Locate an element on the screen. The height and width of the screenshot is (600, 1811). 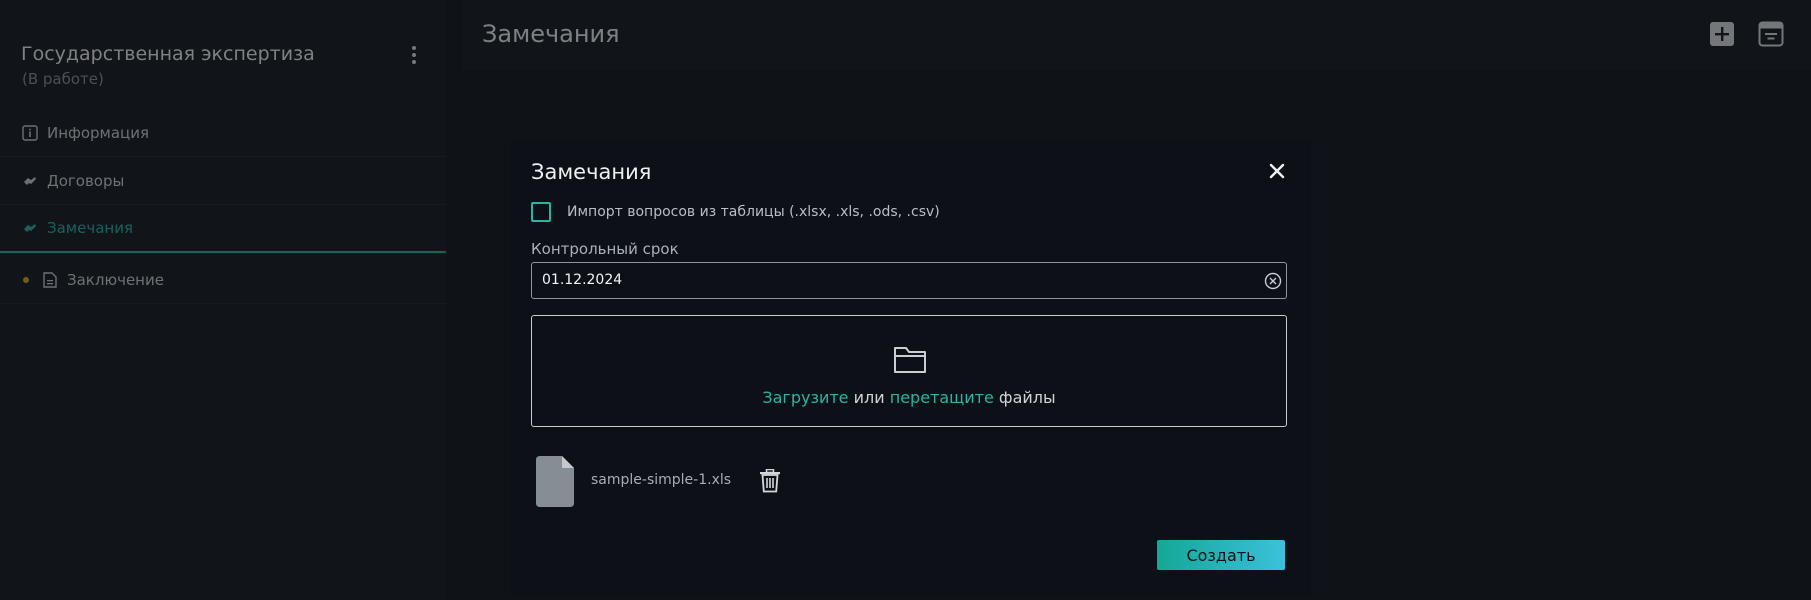
dropzone-text: Загрузите или перетащите файлы is located at coordinates (909, 397).